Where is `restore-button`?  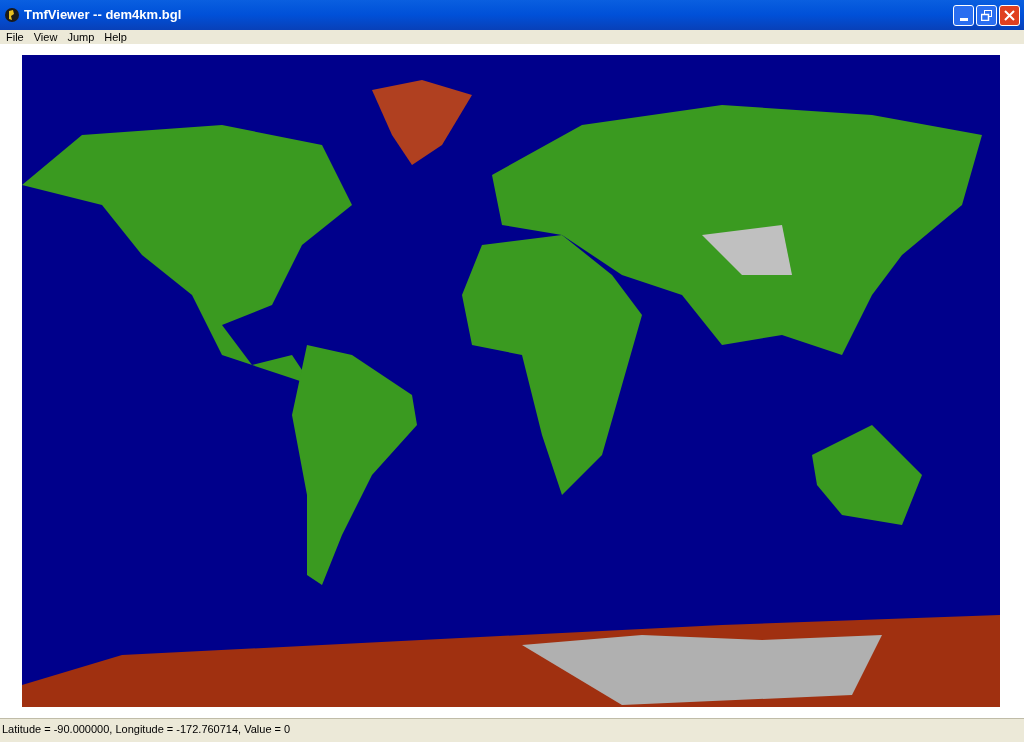 restore-button is located at coordinates (986, 15).